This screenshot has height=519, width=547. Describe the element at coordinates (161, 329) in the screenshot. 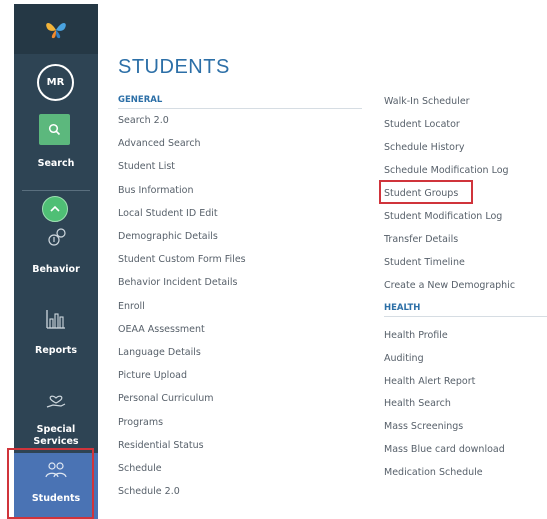

I see `menu-link: OEAA Assessment` at that location.